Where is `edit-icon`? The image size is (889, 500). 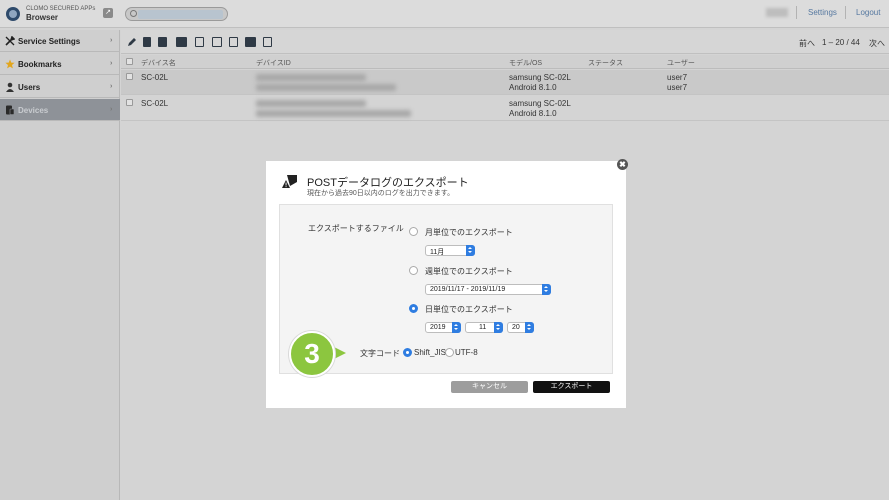 edit-icon is located at coordinates (131, 42).